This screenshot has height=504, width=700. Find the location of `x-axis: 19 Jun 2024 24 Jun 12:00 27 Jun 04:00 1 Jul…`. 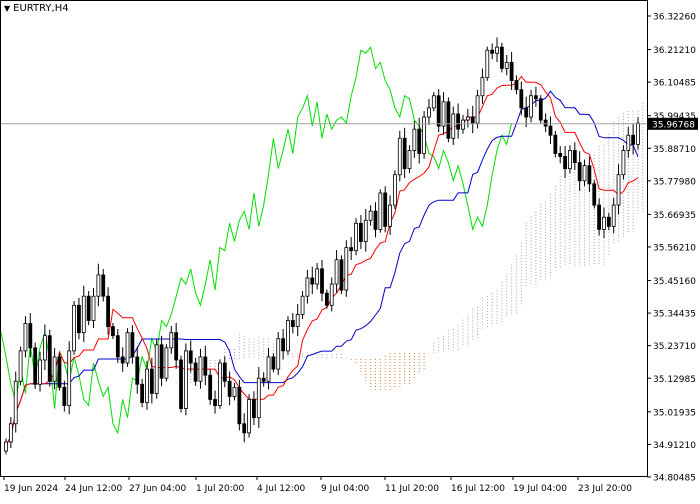

x-axis: 19 Jun 2024 24 Jun 12:00 27 Jun 04:00 1 Jul… is located at coordinates (317, 485).